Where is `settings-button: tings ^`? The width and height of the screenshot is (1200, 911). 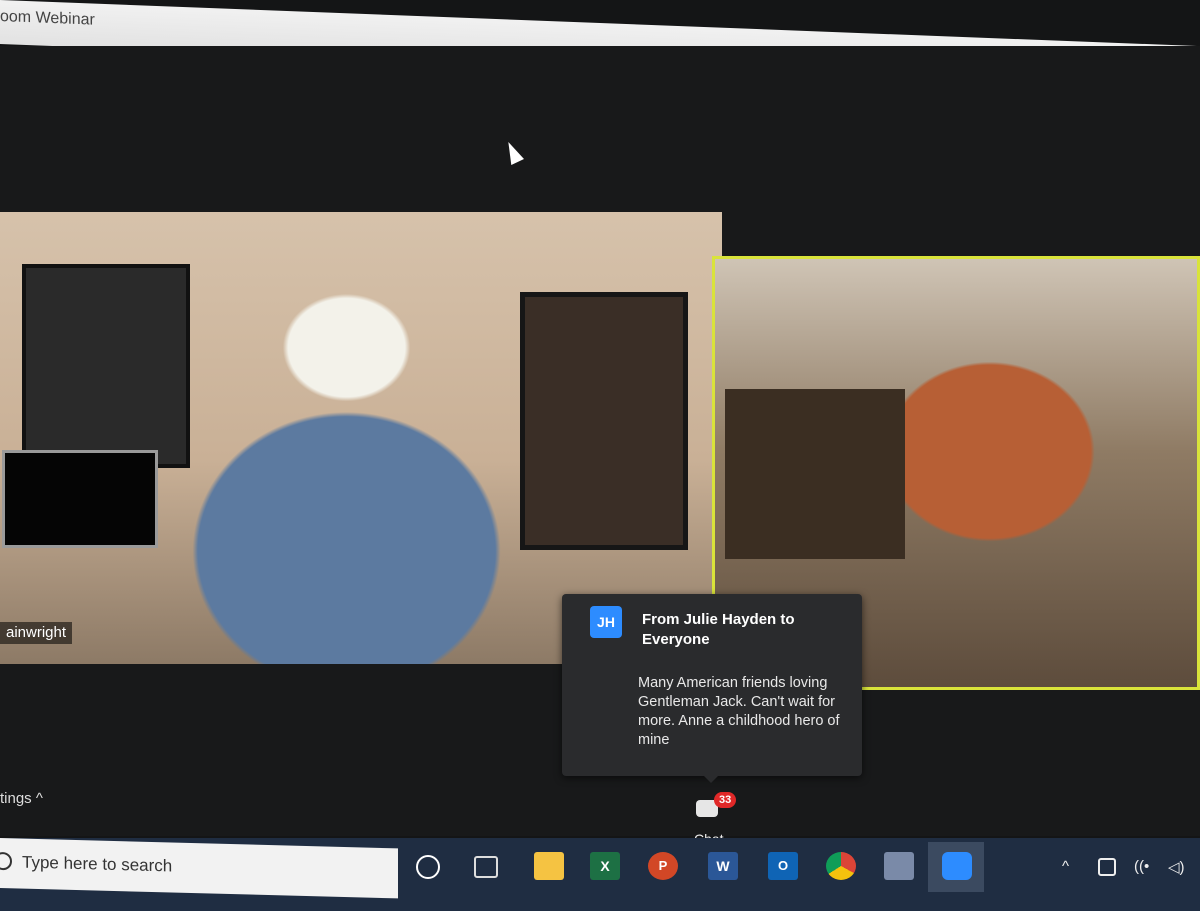
settings-button: tings ^ is located at coordinates (21, 798).